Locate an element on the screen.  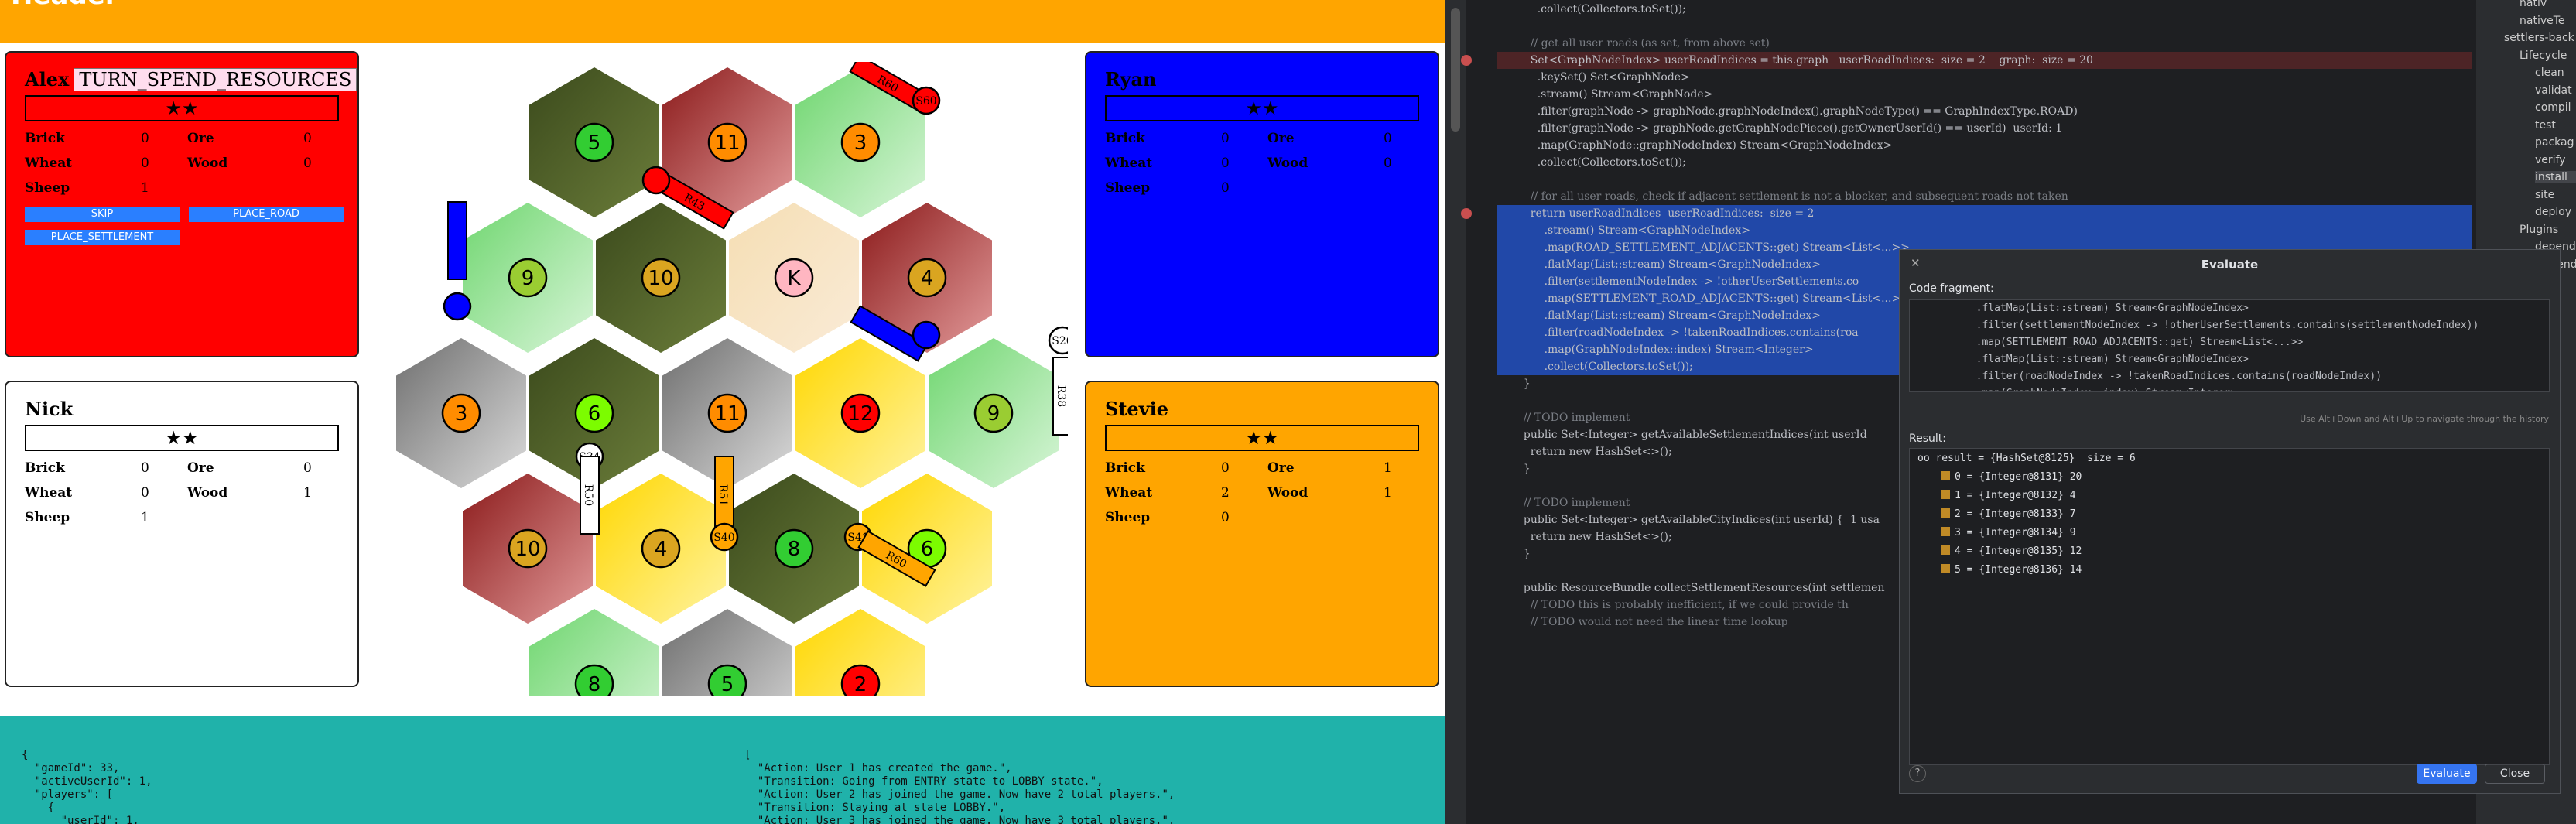
number-label: 8 is located at coordinates (795, 550).